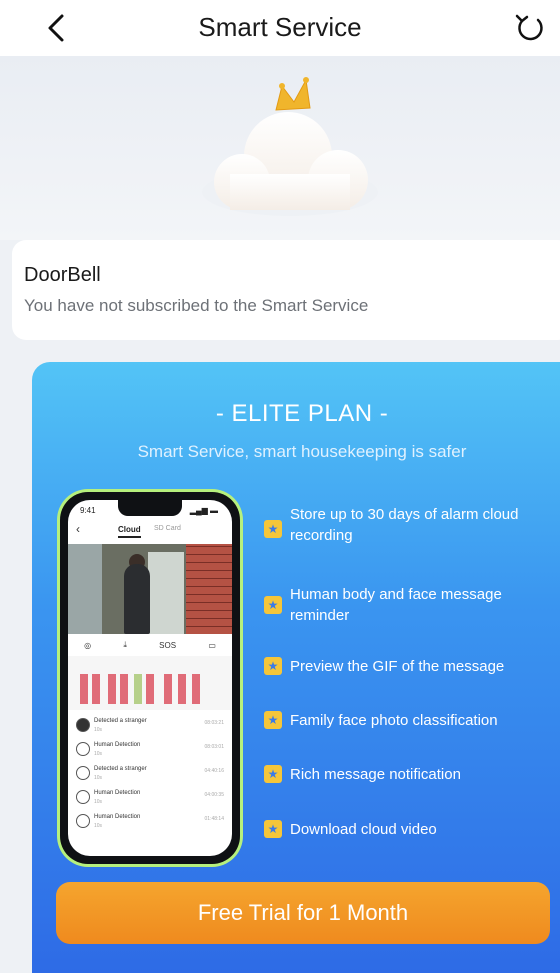 This screenshot has width=560, height=973. I want to click on feature-text: Rich message notification, so click(375, 774).